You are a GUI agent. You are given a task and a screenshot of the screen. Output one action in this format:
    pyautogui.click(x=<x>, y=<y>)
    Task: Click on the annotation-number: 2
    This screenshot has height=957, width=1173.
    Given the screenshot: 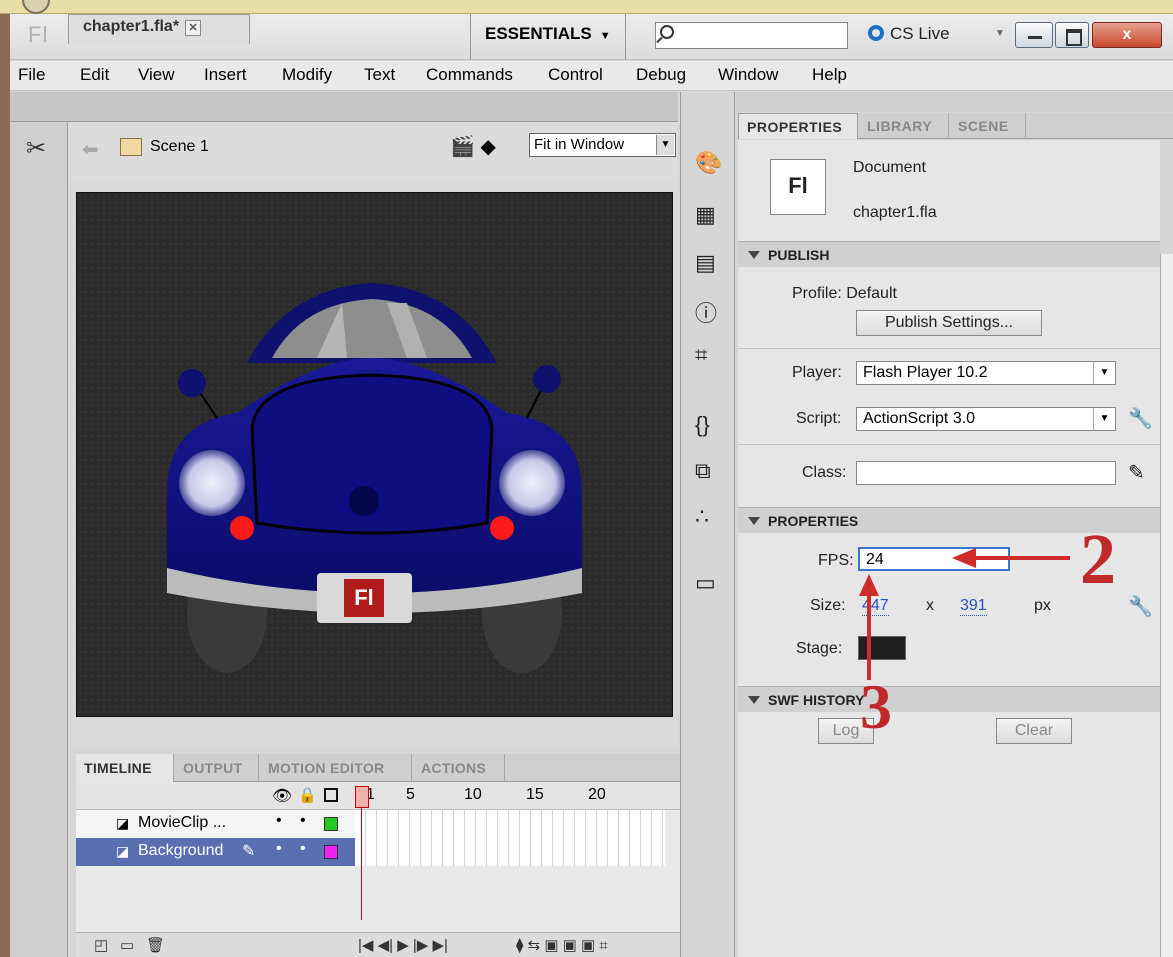 What is the action you would take?
    pyautogui.click(x=1098, y=559)
    